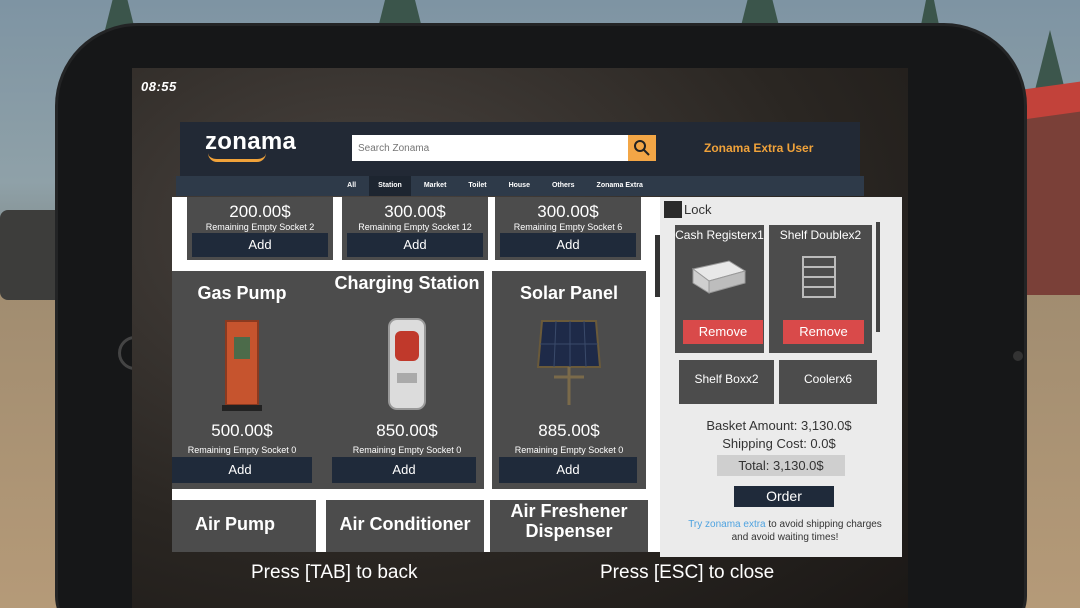 Image resolution: width=1080 pixels, height=608 pixels. I want to click on tab-market: Market, so click(435, 186).